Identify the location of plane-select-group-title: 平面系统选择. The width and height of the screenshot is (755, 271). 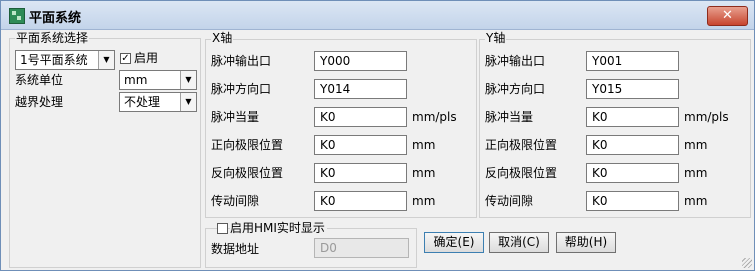
(52, 38).